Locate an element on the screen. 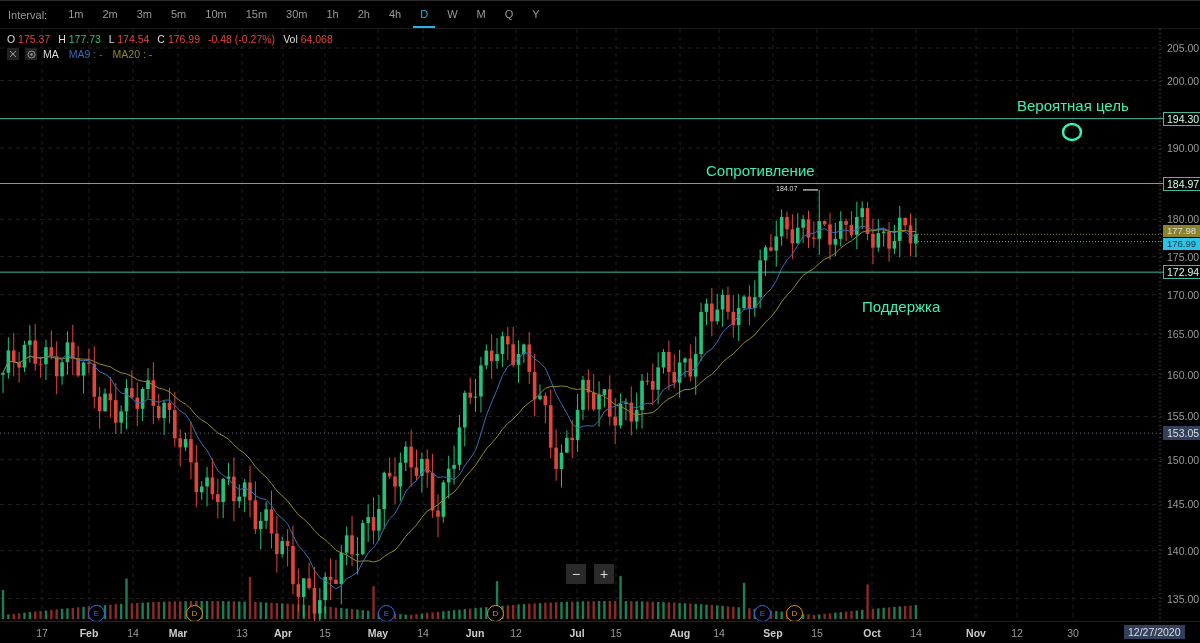 The height and width of the screenshot is (643, 1200). interval-tab: D is located at coordinates (424, 14).